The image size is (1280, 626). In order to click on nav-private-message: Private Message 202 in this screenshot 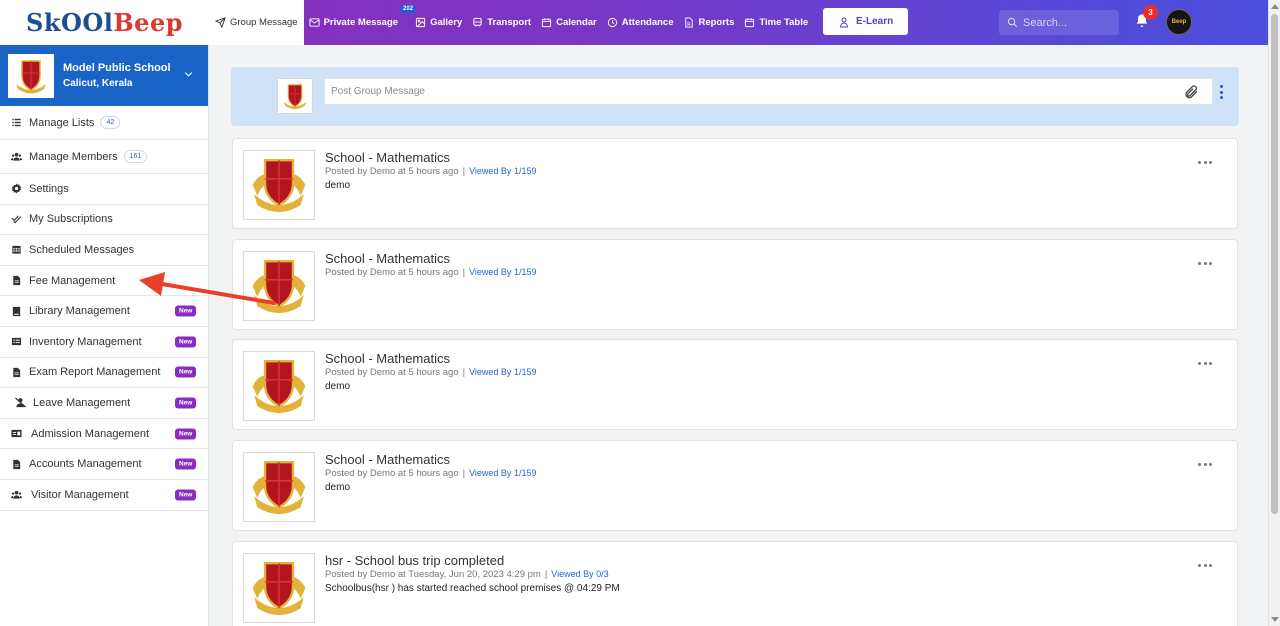, I will do `click(360, 22)`.